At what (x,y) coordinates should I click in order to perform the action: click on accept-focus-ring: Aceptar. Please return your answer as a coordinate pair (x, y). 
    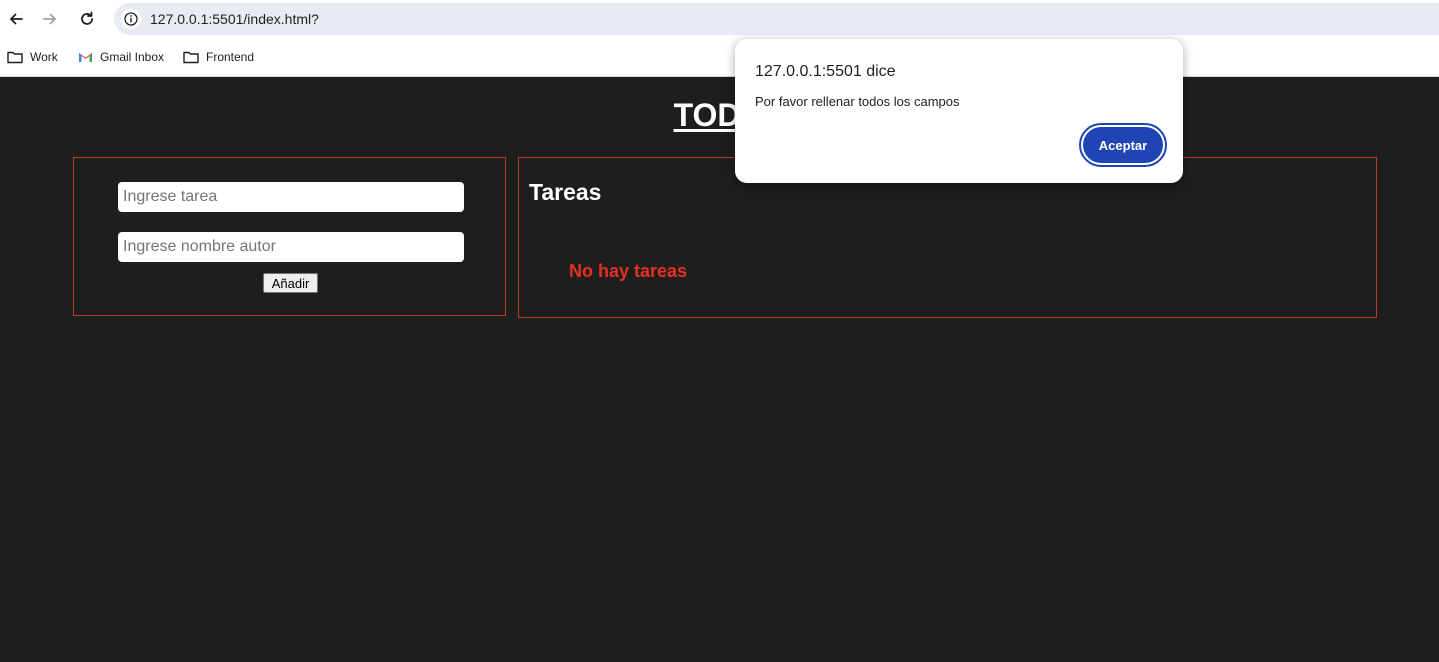
    Looking at the image, I should click on (1123, 145).